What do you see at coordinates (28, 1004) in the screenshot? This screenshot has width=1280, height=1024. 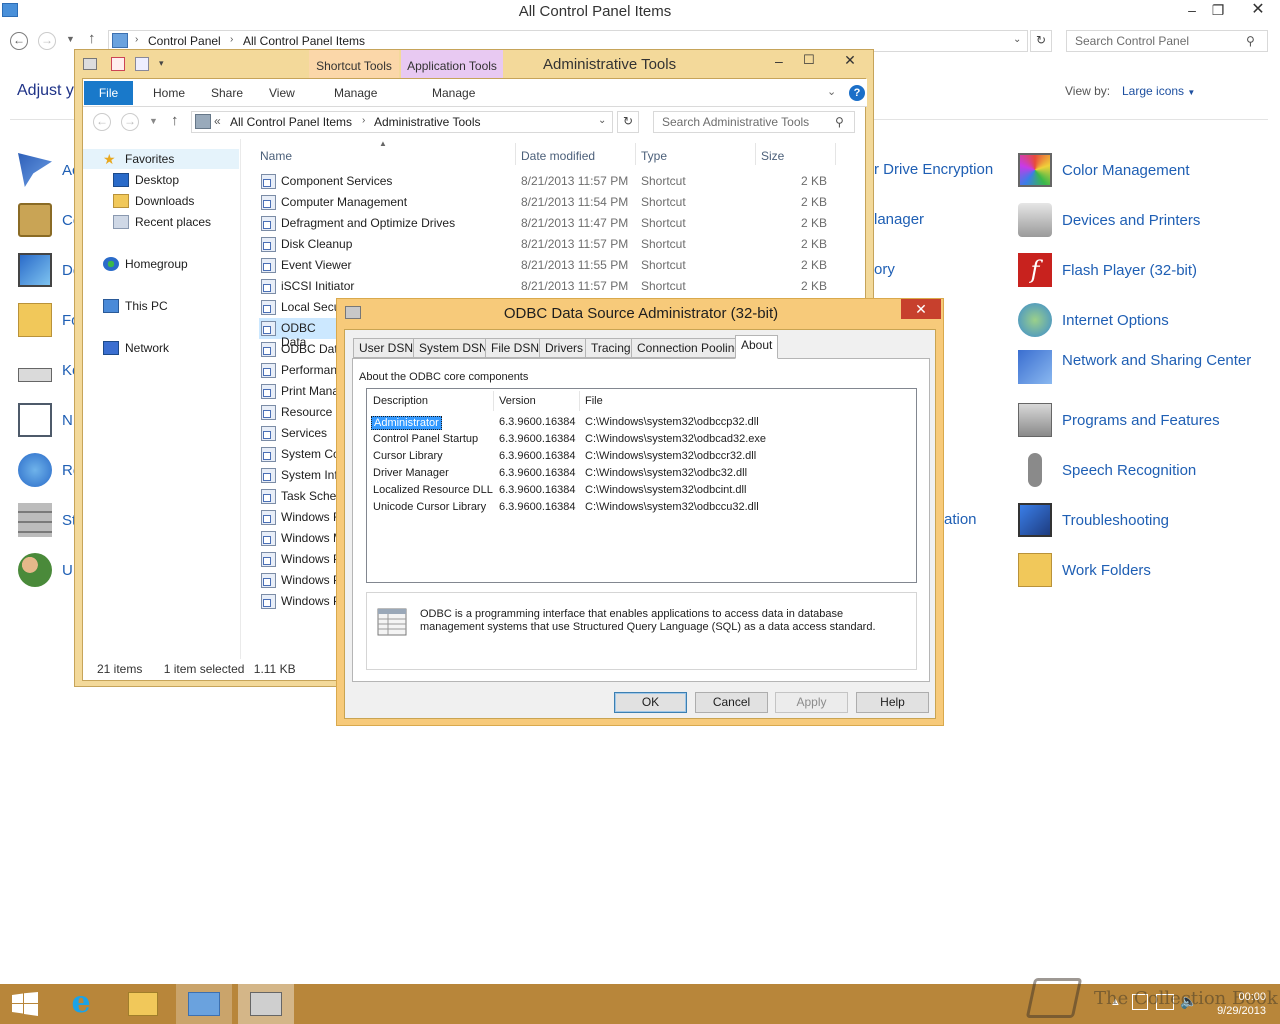 I see `start-button` at bounding box center [28, 1004].